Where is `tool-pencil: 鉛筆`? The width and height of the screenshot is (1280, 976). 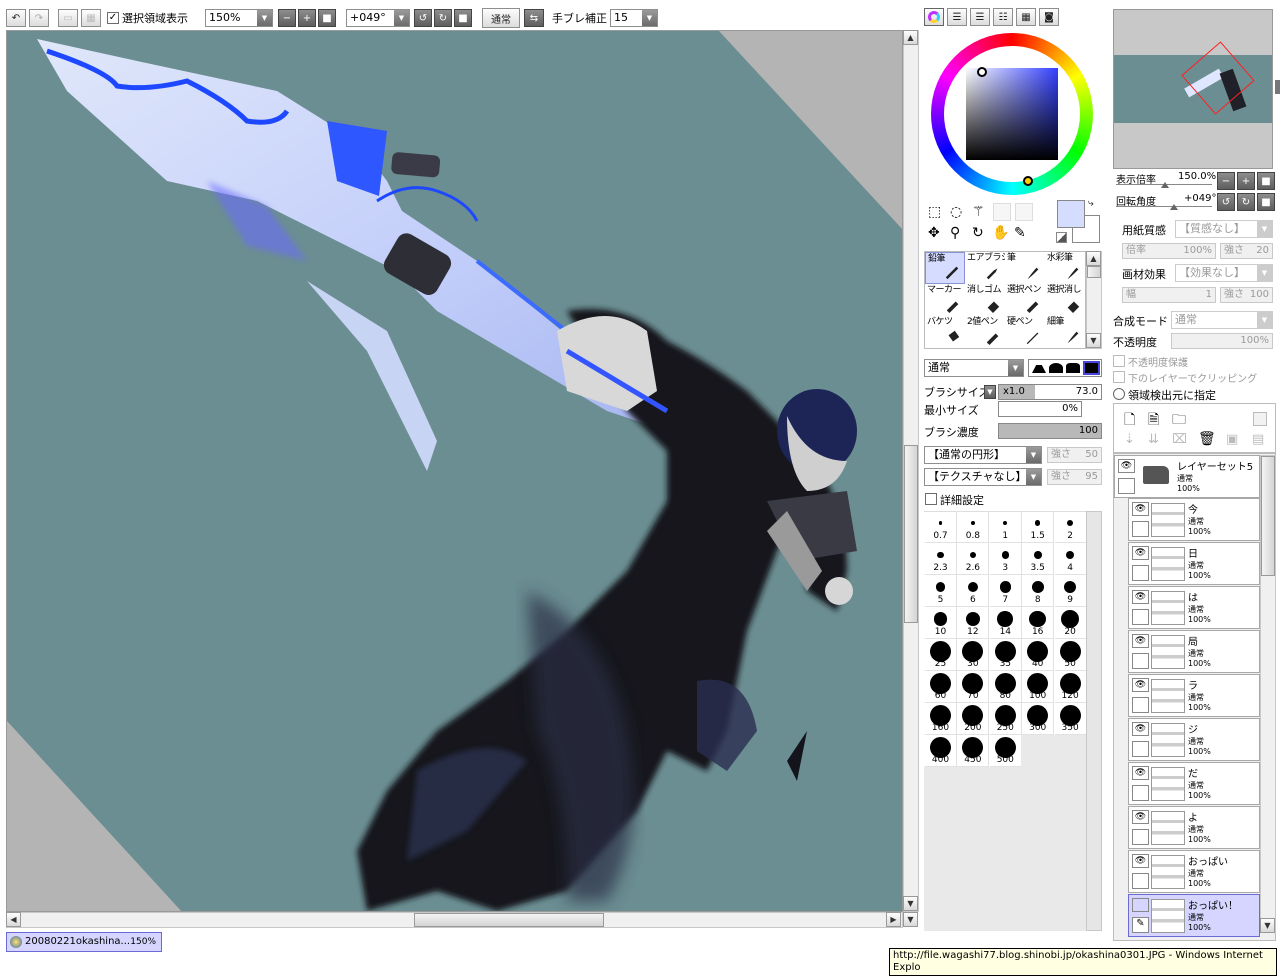
tool-pencil: 鉛筆 is located at coordinates (945, 268).